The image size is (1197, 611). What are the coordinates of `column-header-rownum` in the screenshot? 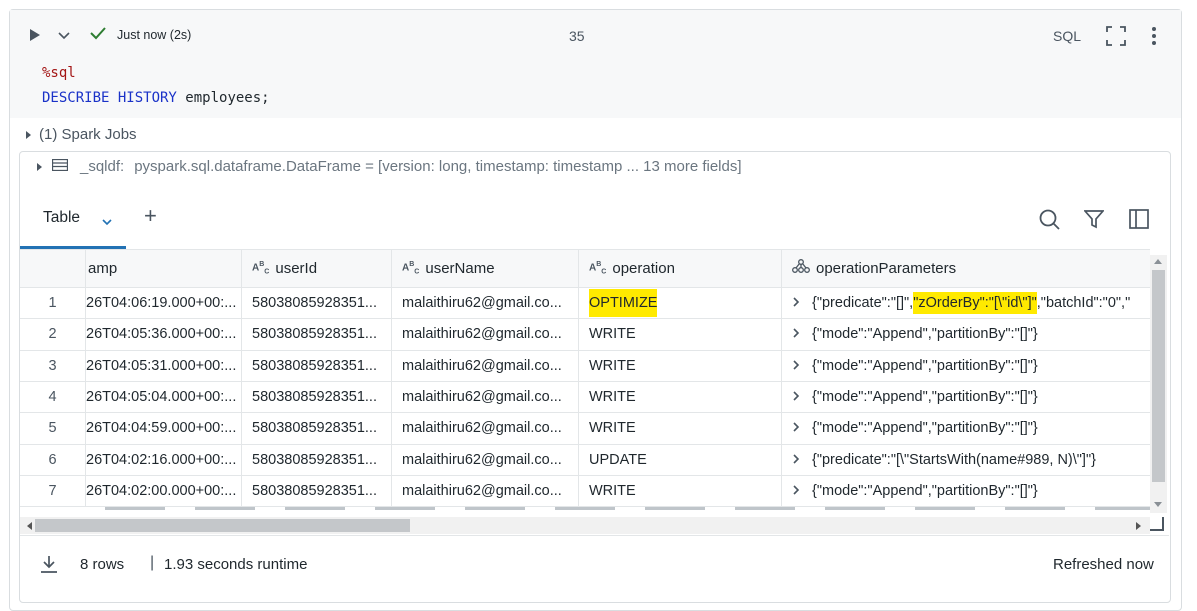 It's located at (53, 268).